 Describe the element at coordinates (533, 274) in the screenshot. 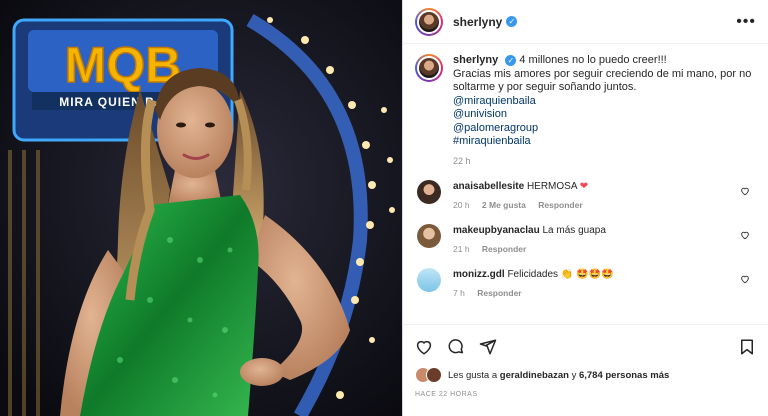

I see `comment-text: Felicidades` at that location.